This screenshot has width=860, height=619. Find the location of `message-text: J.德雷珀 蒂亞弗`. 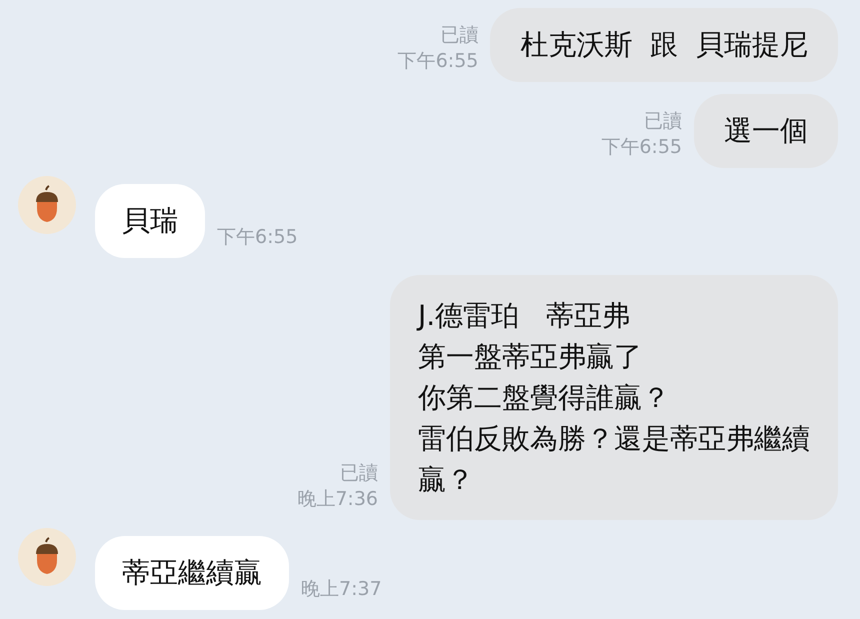

message-text: J.德雷珀 蒂亞弗 is located at coordinates (524, 316).